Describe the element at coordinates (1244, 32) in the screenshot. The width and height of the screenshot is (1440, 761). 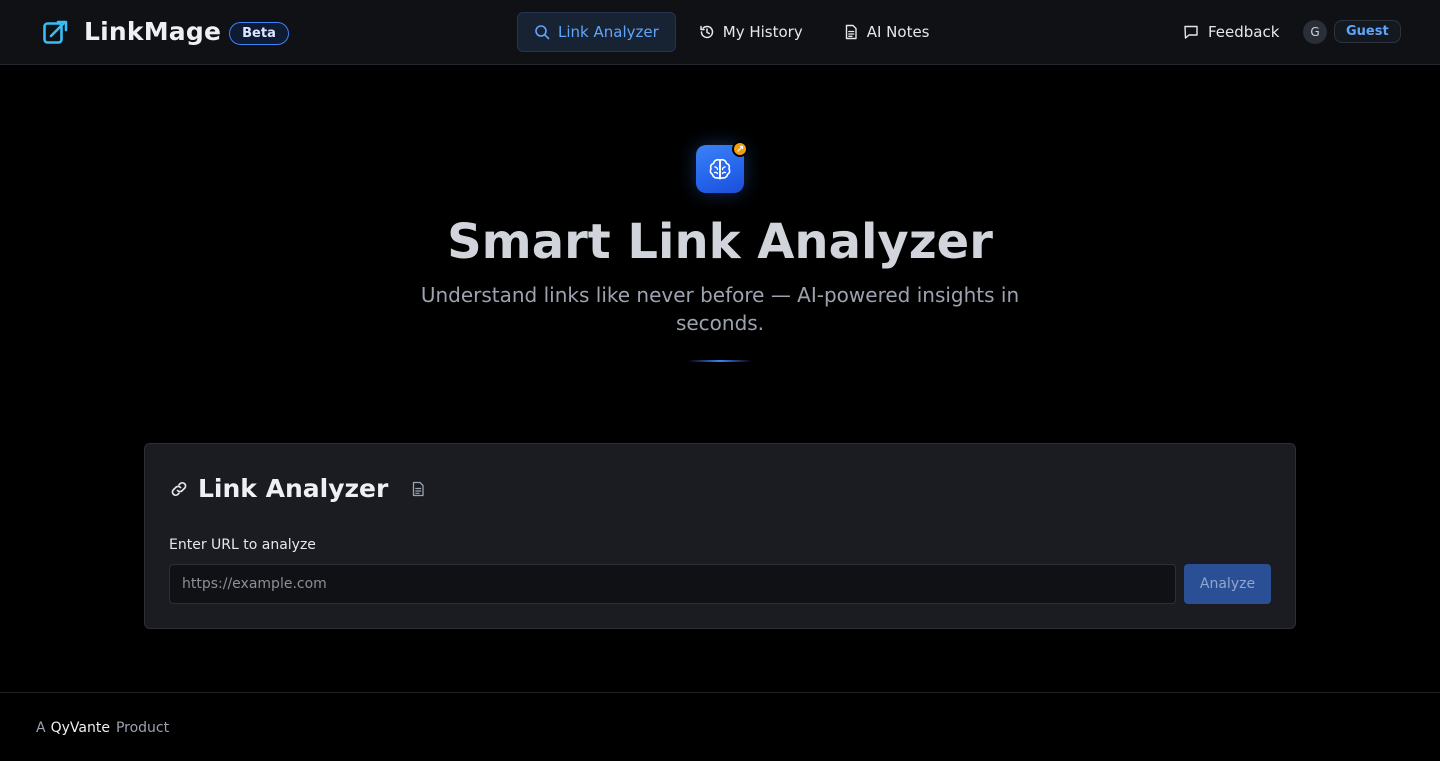
I see `feedback-label: Feedback` at that location.